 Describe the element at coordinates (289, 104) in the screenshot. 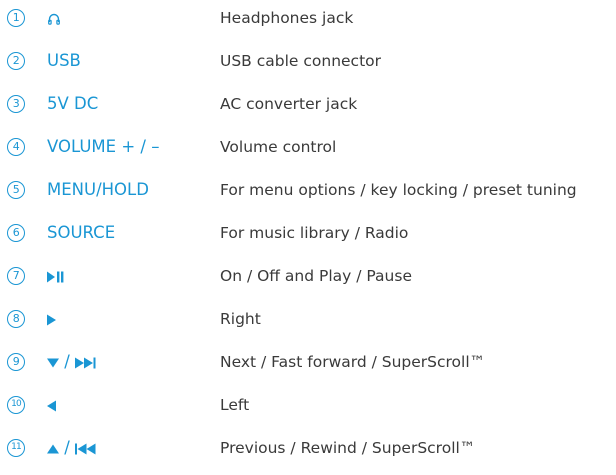

I see `item-description: AC converter jack` at that location.